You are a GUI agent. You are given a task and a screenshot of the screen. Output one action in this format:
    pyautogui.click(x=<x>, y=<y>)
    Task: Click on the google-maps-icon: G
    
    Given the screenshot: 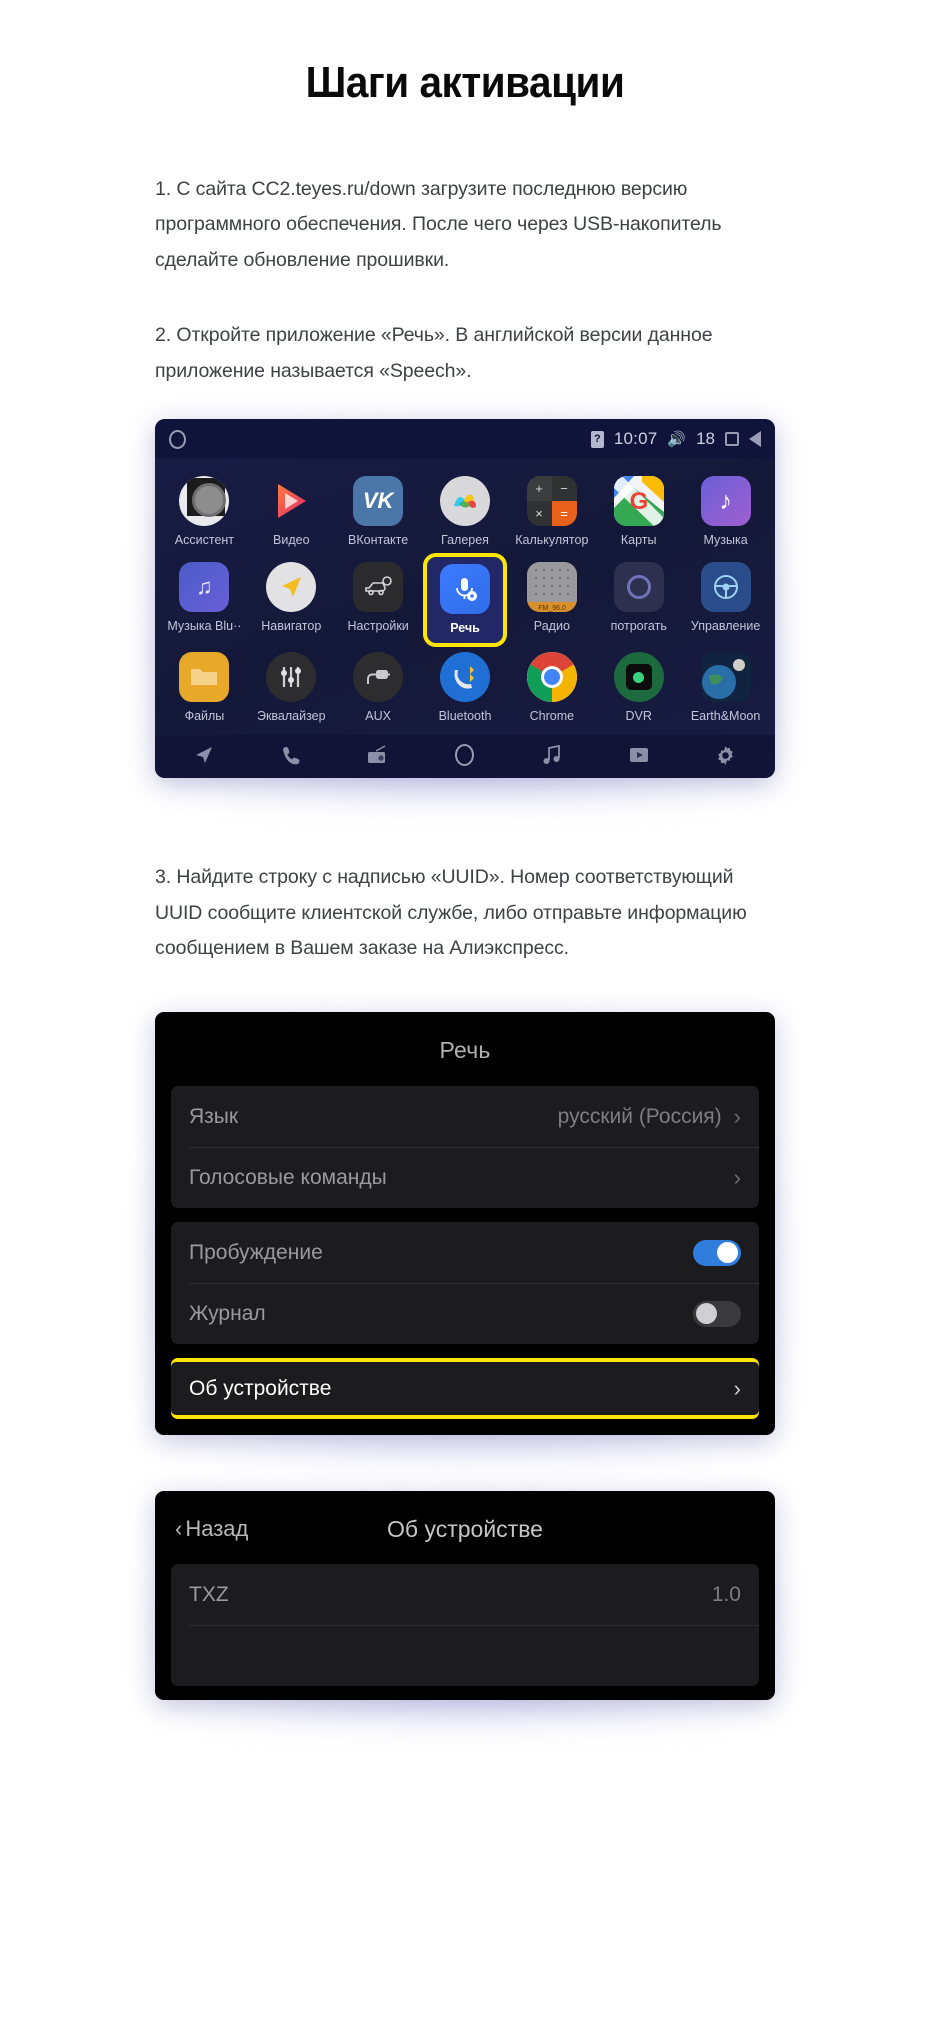 What is the action you would take?
    pyautogui.click(x=638, y=501)
    